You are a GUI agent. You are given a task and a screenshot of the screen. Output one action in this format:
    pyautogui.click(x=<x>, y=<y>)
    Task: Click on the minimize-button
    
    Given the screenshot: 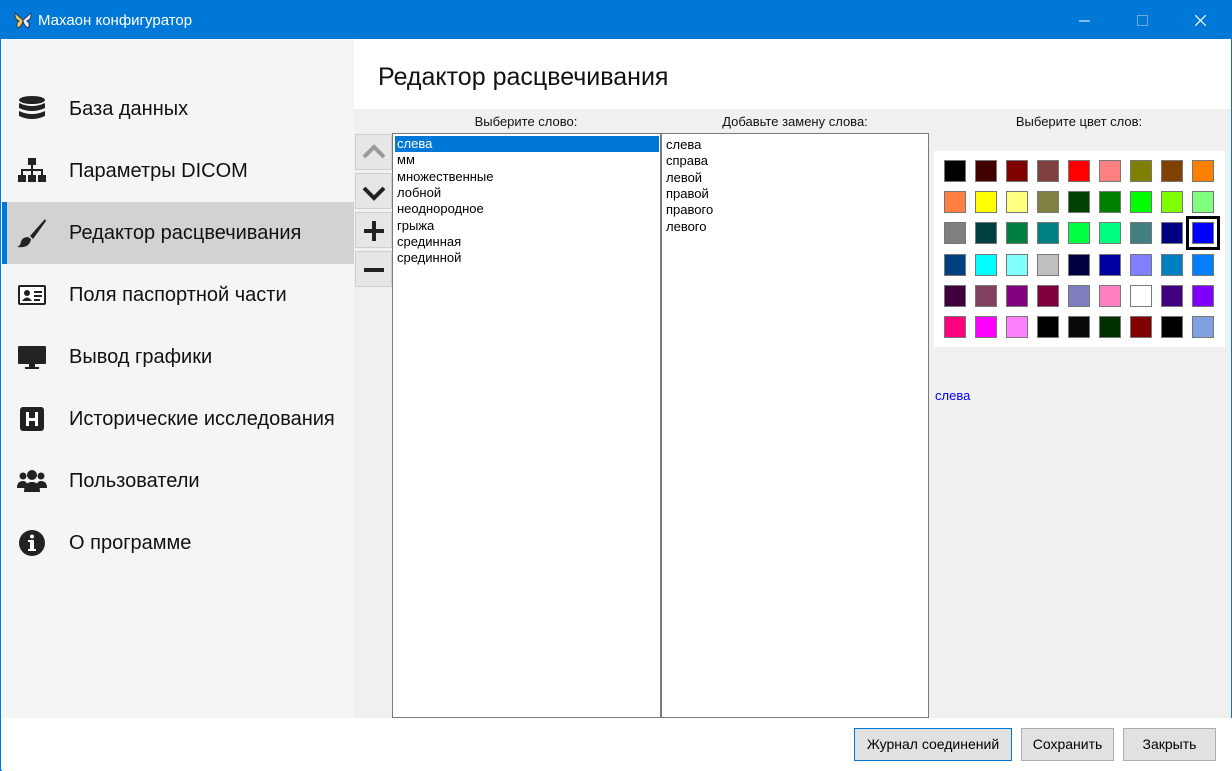 What is the action you would take?
    pyautogui.click(x=1084, y=20)
    